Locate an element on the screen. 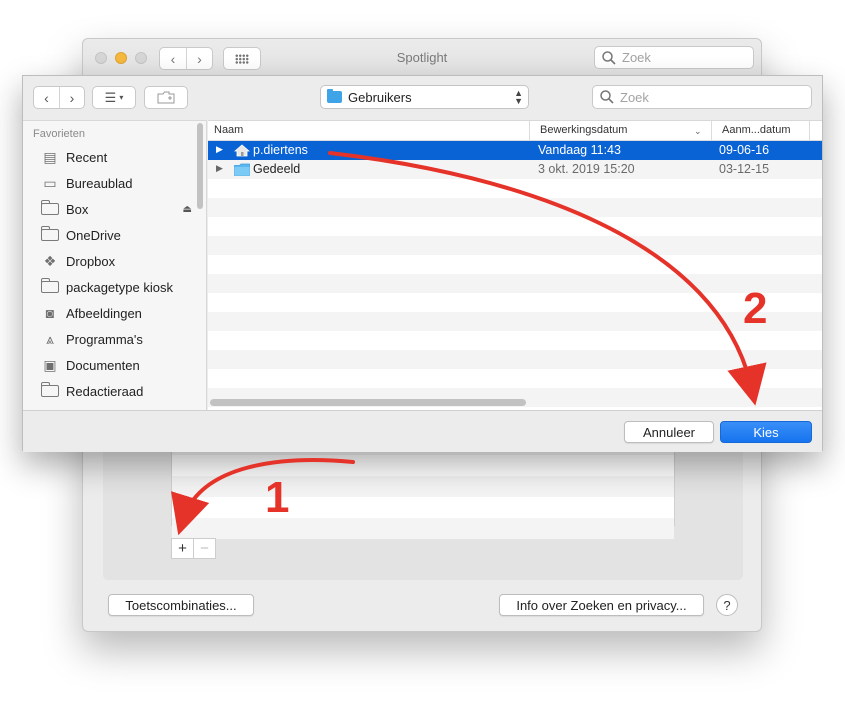 The image size is (845, 707). sidebar-item-recent: ▤ Recent is located at coordinates (109, 157).